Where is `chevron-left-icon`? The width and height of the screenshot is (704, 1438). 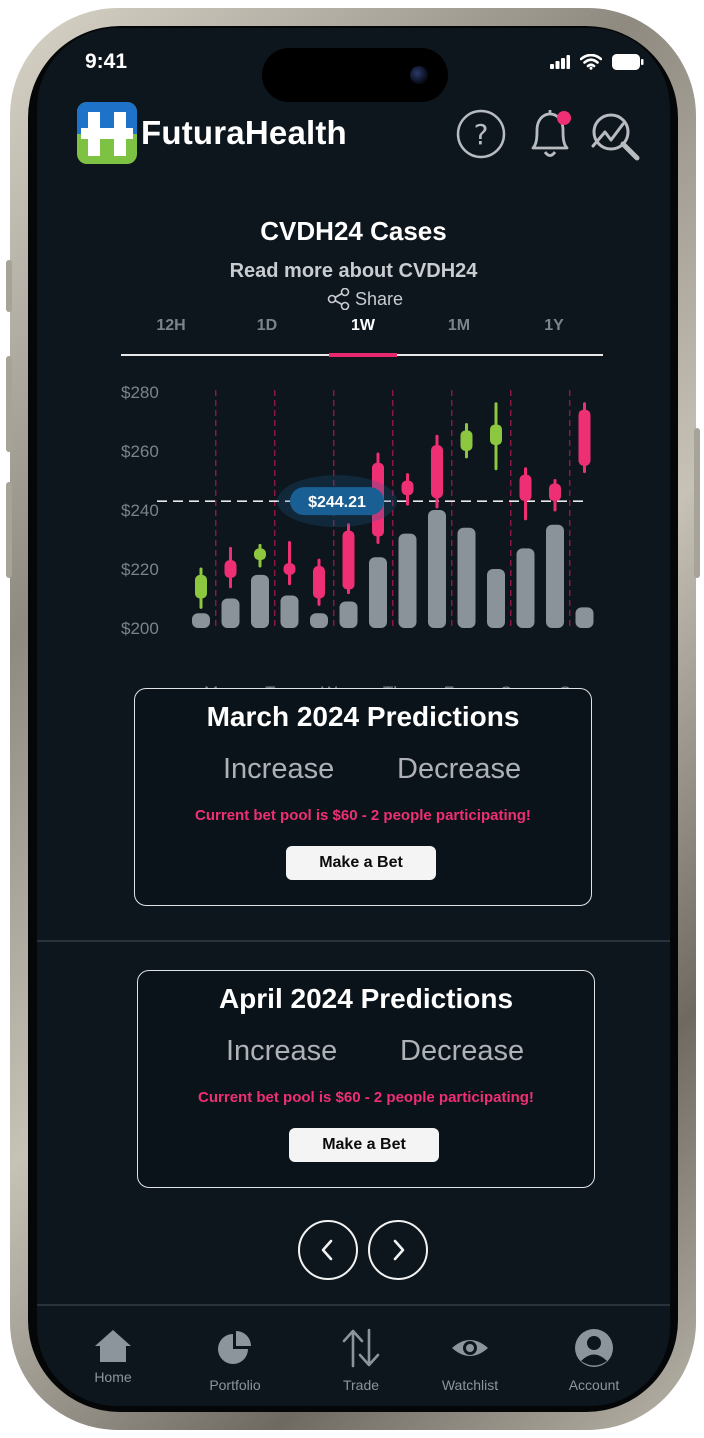
chevron-left-icon is located at coordinates (327, 1250).